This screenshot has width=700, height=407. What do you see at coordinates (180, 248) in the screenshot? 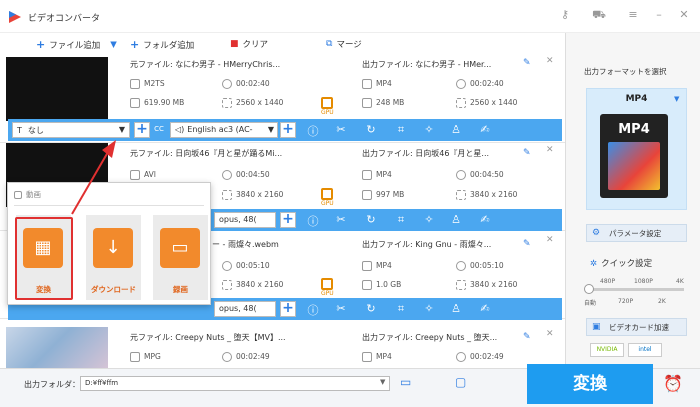
I see `screen-record-icon: ▭` at bounding box center [180, 248].